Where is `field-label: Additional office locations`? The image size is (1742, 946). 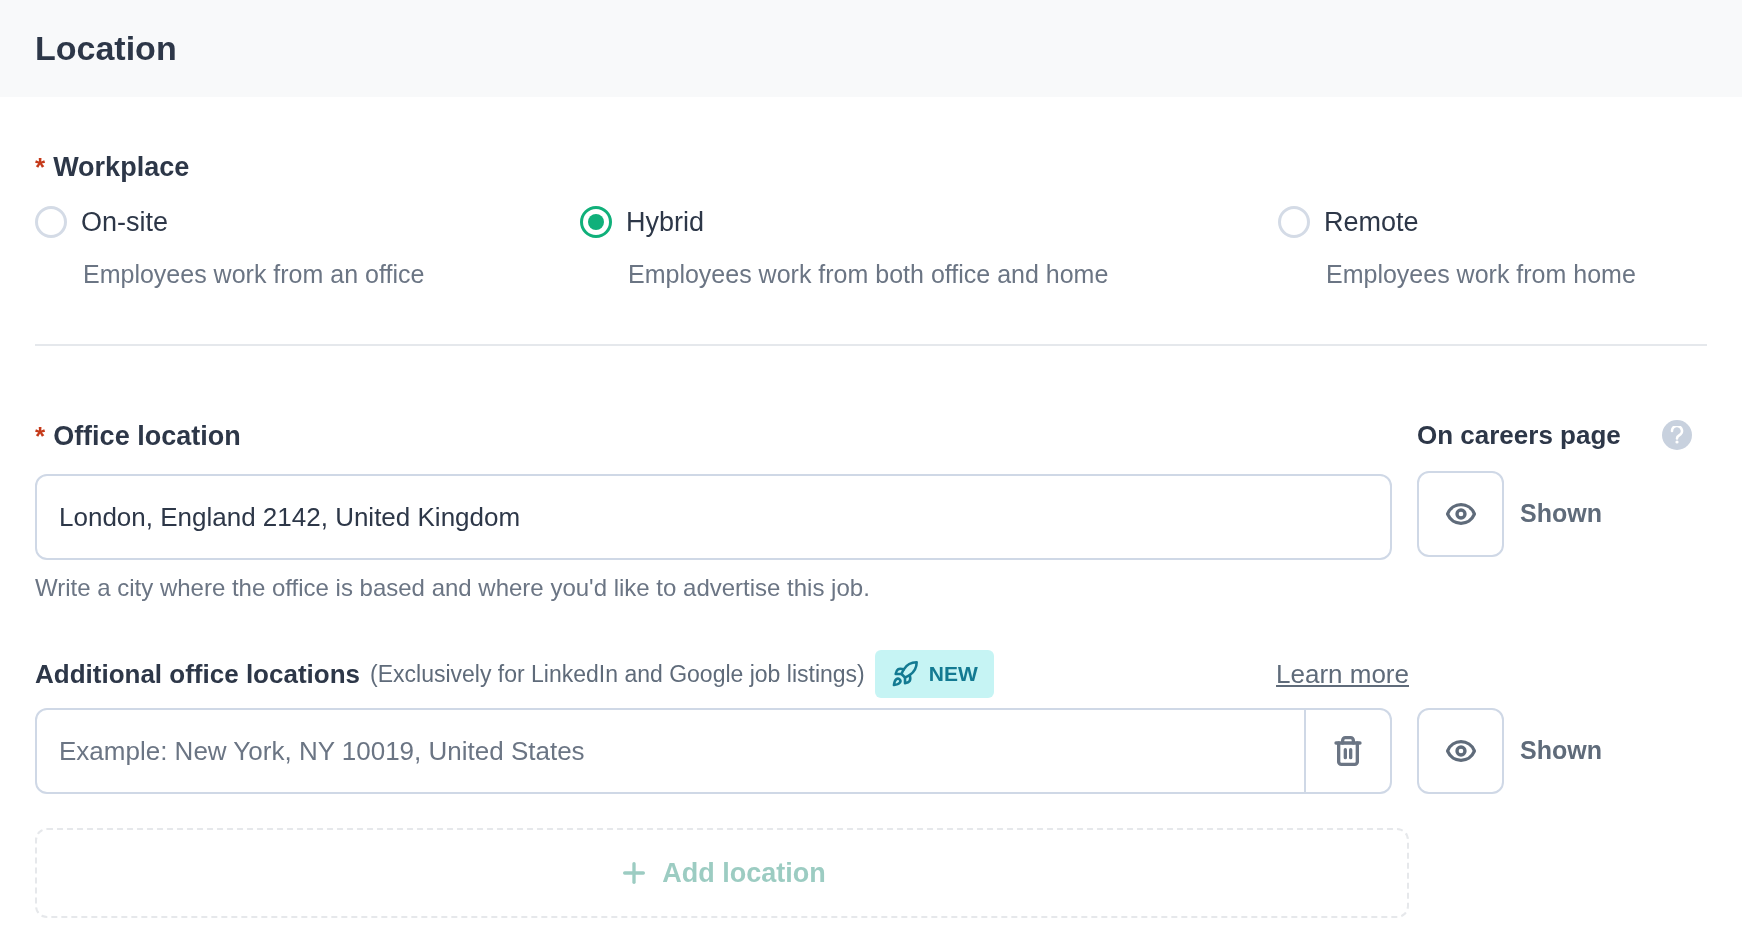 field-label: Additional office locations is located at coordinates (197, 674).